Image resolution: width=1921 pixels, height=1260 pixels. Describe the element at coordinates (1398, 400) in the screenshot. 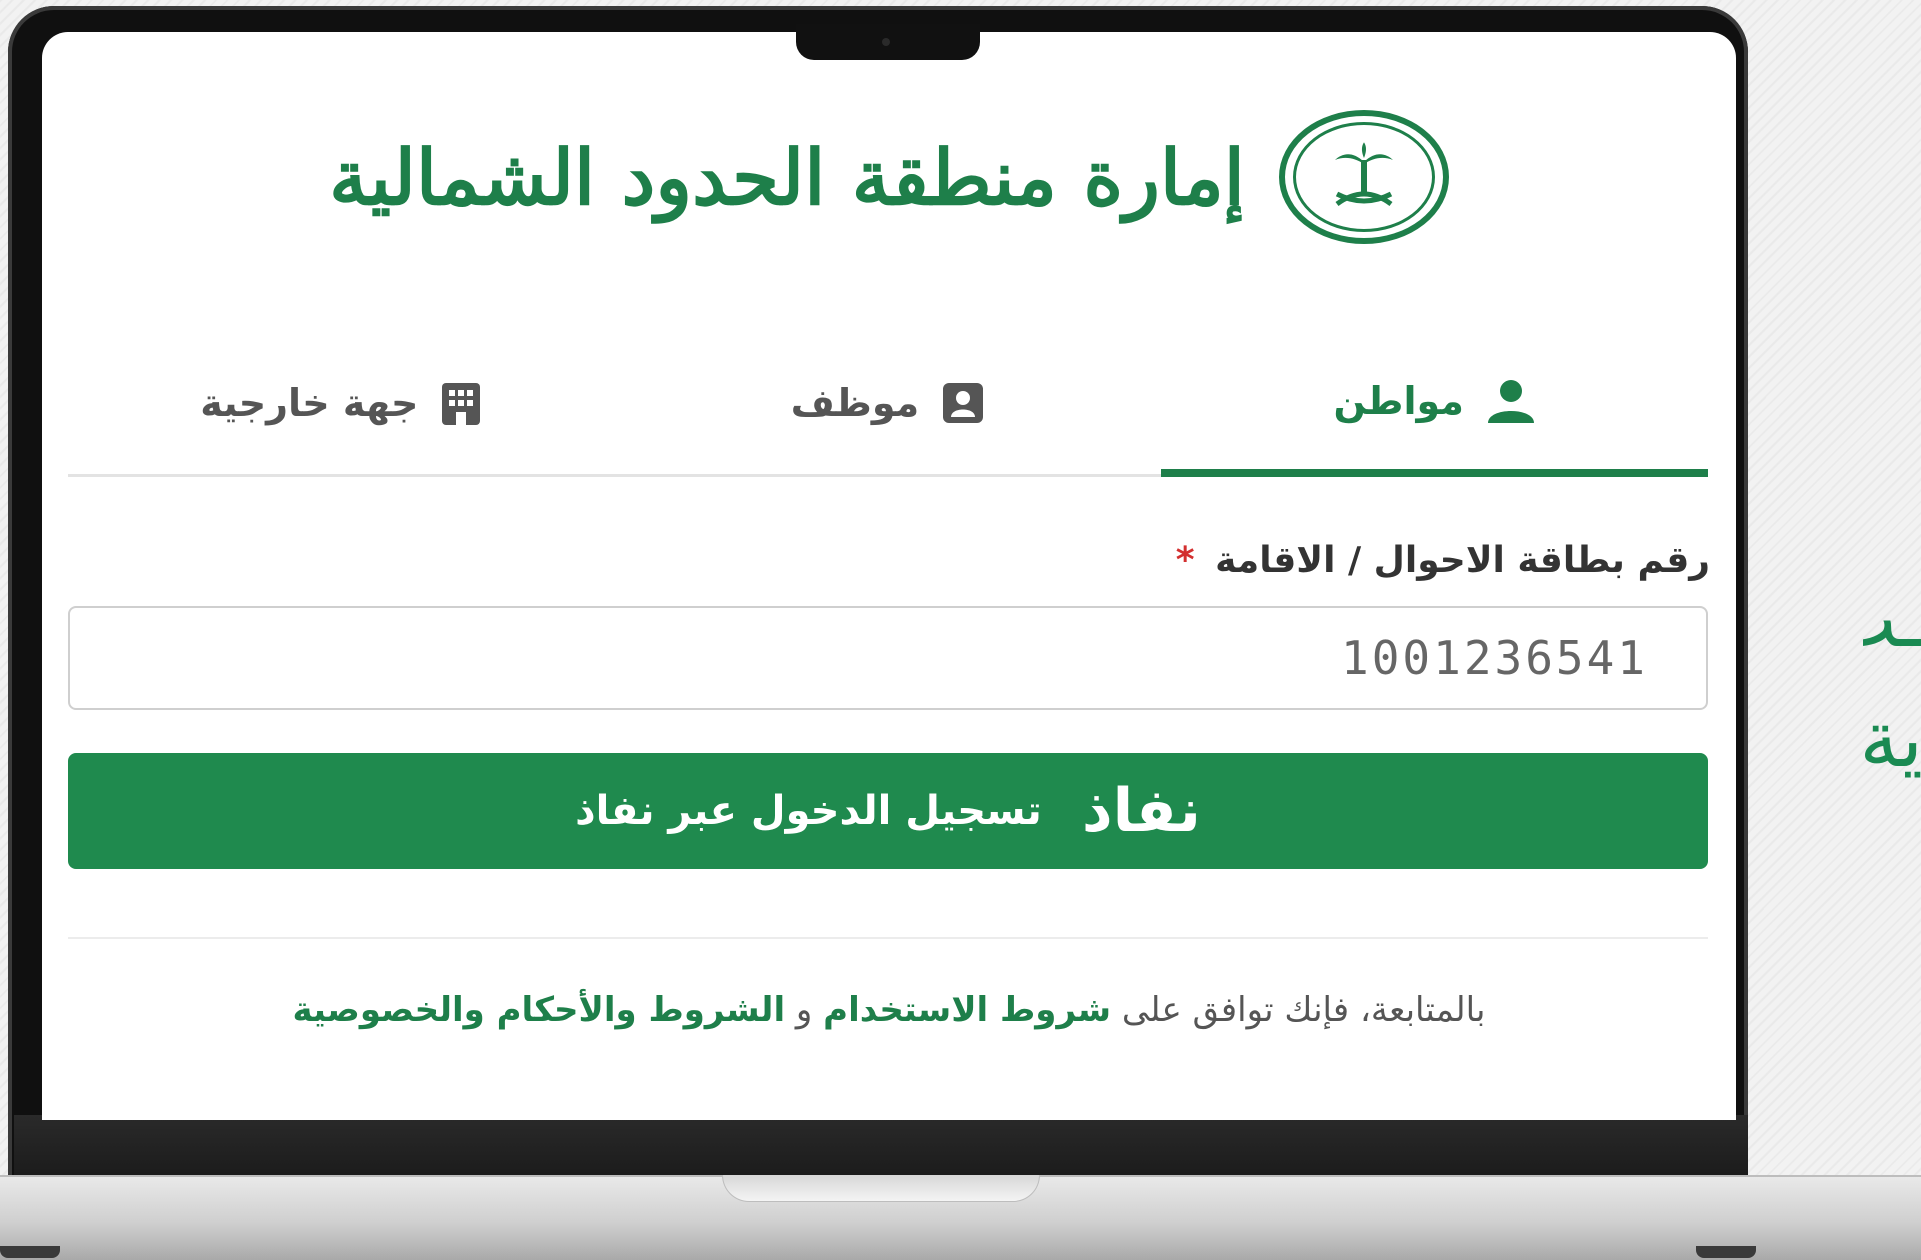

I see `tab-citizen-label: مواطن` at that location.